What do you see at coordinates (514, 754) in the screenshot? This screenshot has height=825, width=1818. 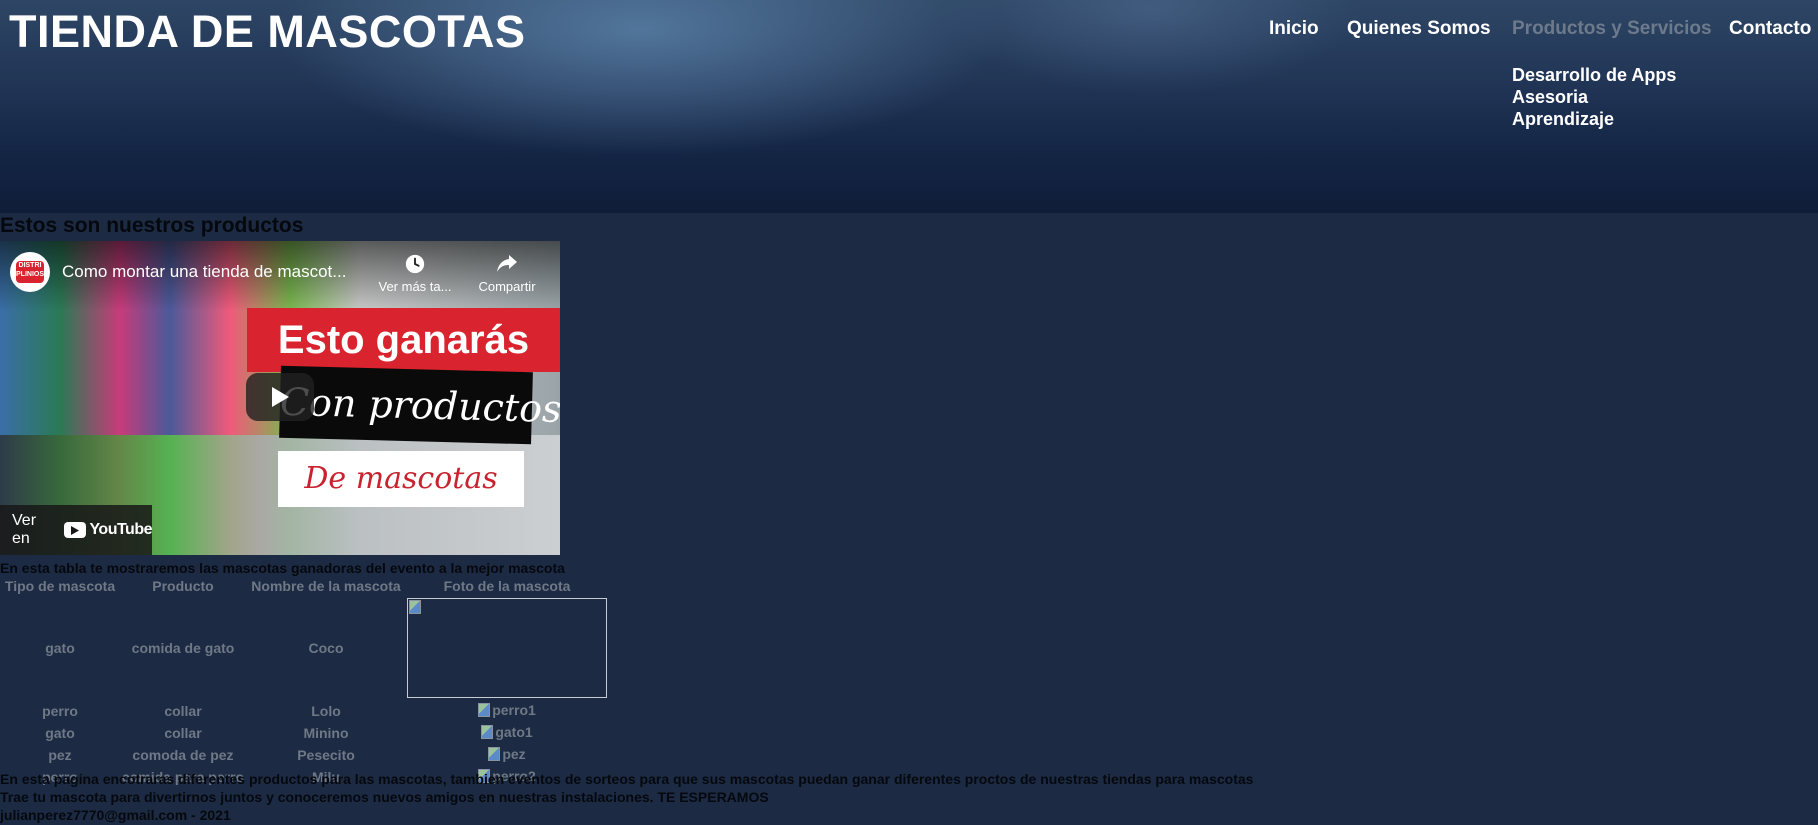 I see `image-alt-text: pez` at bounding box center [514, 754].